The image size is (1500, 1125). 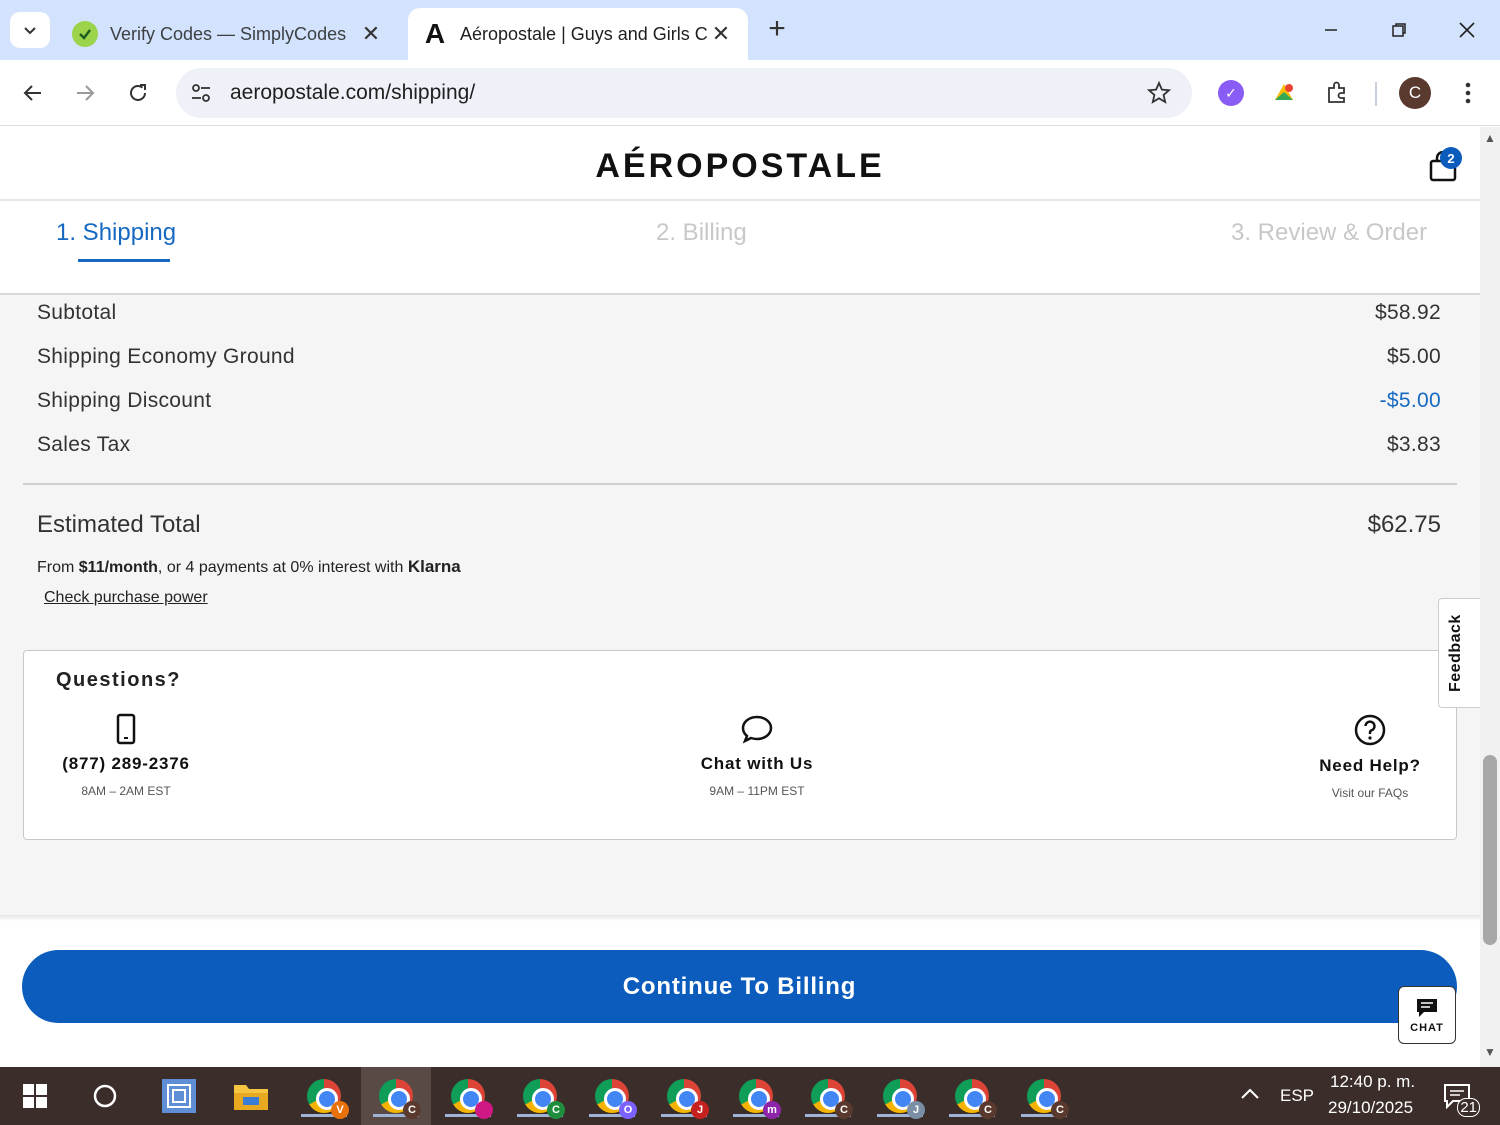 I want to click on phone-contact: (877) 289-2376 8AM – 2AM EST, so click(x=126, y=755).